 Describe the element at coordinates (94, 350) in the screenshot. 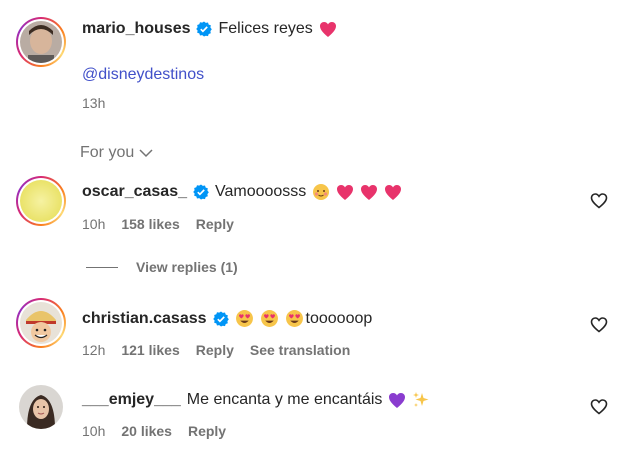

I see `comment-time: 12h` at that location.